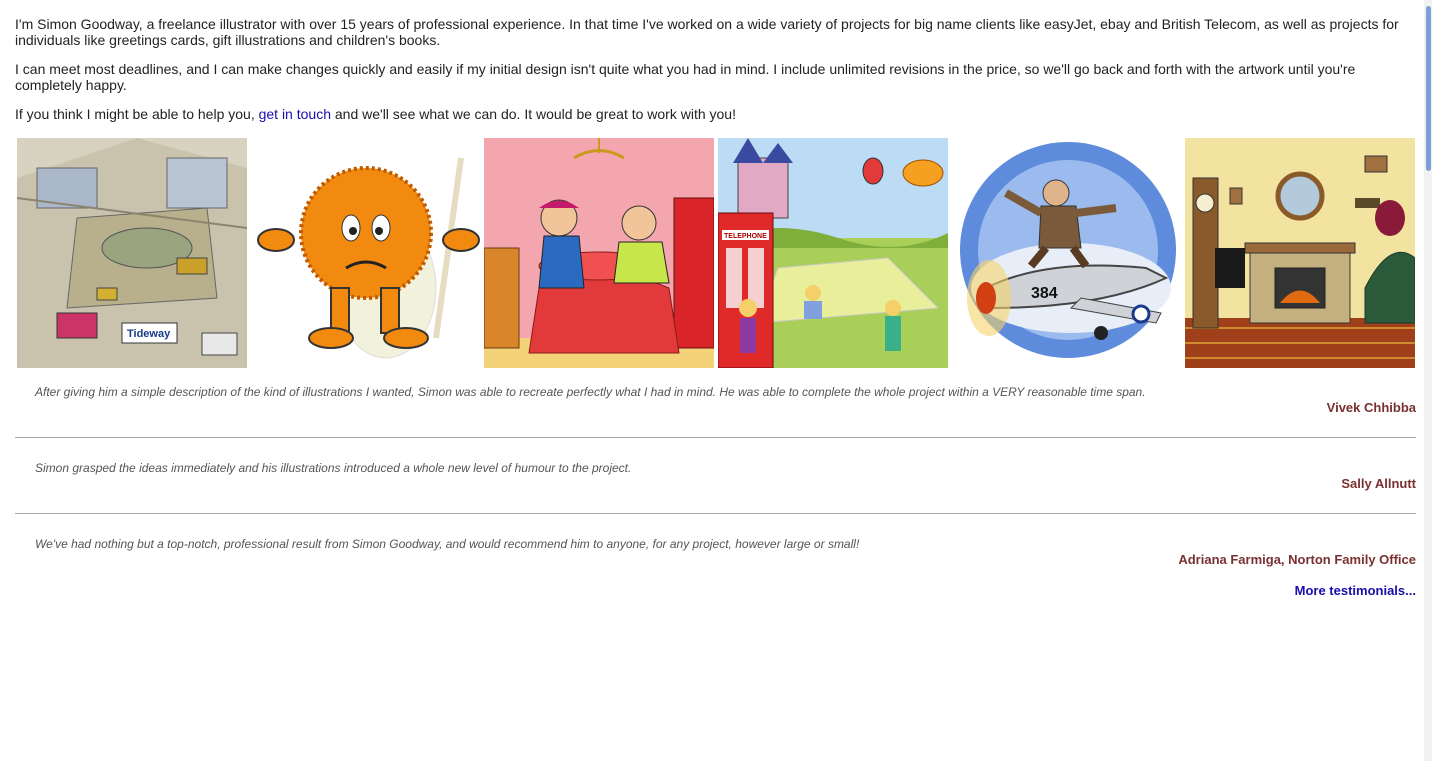 The image size is (1432, 761). I want to click on testimonial-author: Sally Allnutt, so click(1378, 483).